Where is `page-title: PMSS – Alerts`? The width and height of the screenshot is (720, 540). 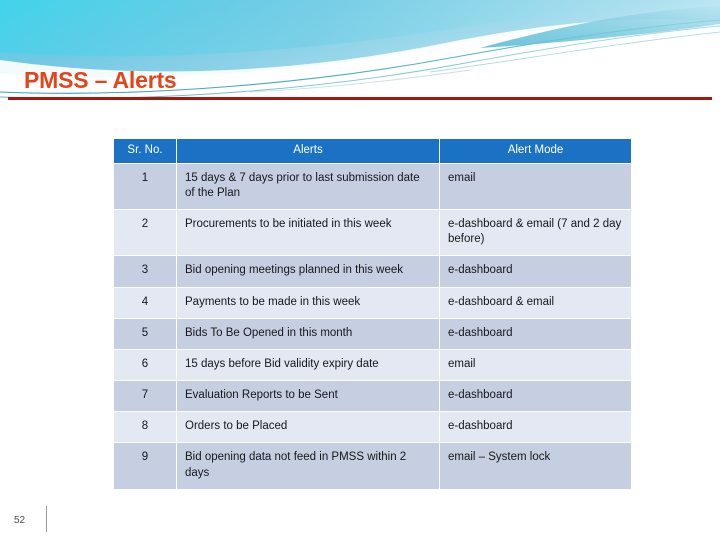
page-title: PMSS – Alerts is located at coordinates (100, 80).